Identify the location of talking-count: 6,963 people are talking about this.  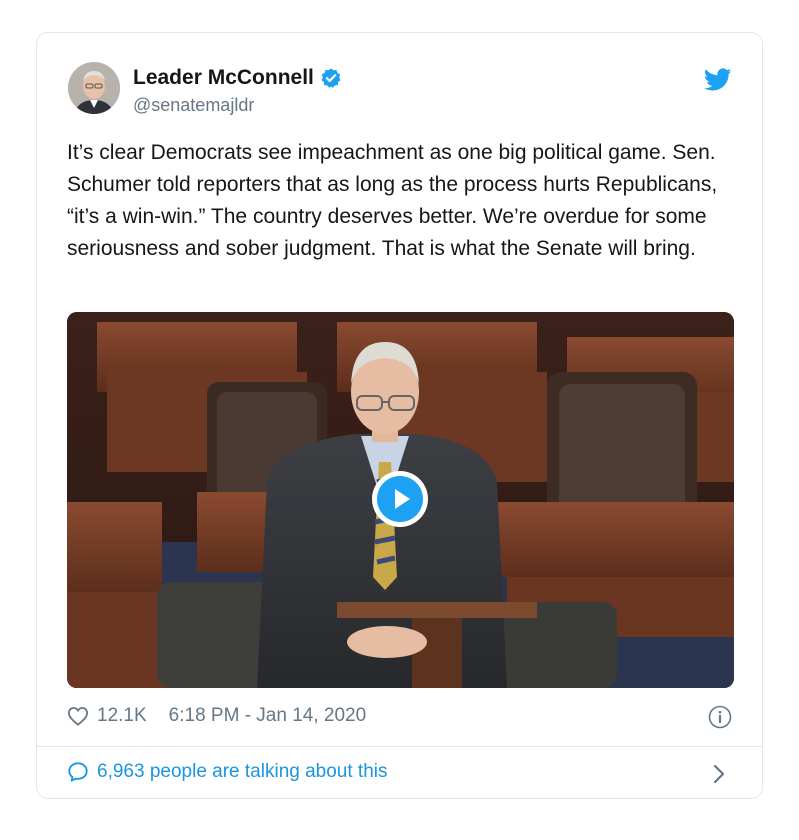
(242, 772).